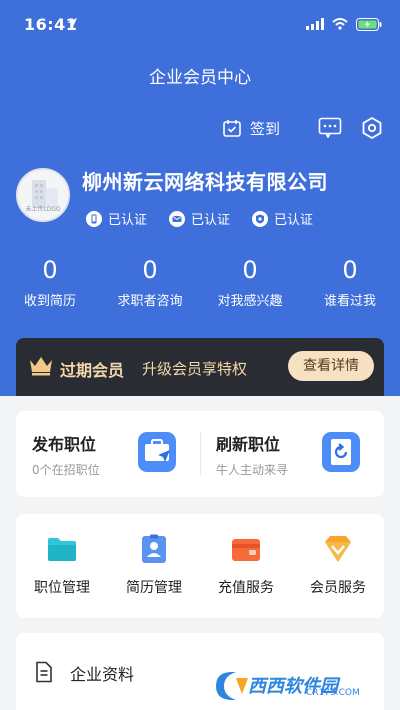 This screenshot has height=710, width=400. What do you see at coordinates (315, 24) in the screenshot?
I see `signal-icon` at bounding box center [315, 24].